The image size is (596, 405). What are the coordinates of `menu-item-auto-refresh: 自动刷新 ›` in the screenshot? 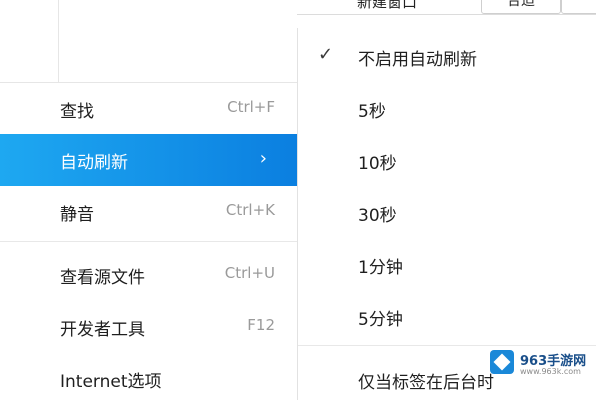 It's located at (148, 160).